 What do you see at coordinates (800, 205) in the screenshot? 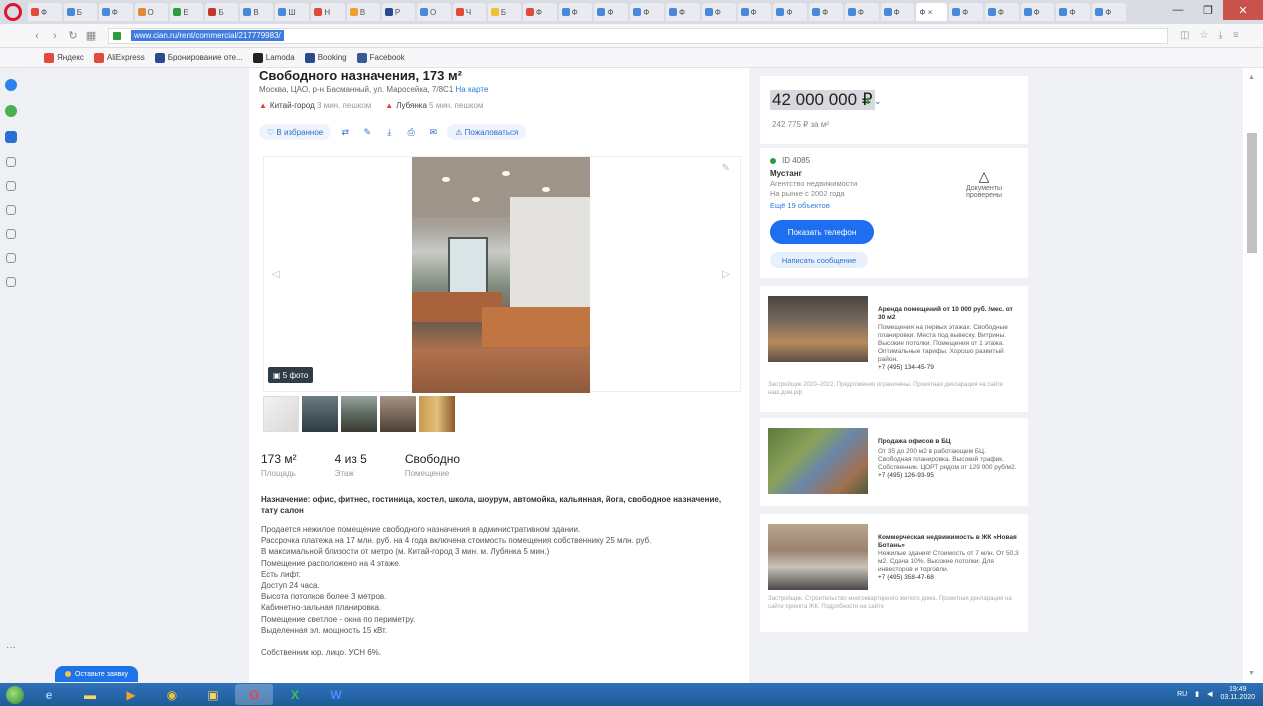
I see `seller-objects-link: Ещё 19 объектов` at bounding box center [800, 205].